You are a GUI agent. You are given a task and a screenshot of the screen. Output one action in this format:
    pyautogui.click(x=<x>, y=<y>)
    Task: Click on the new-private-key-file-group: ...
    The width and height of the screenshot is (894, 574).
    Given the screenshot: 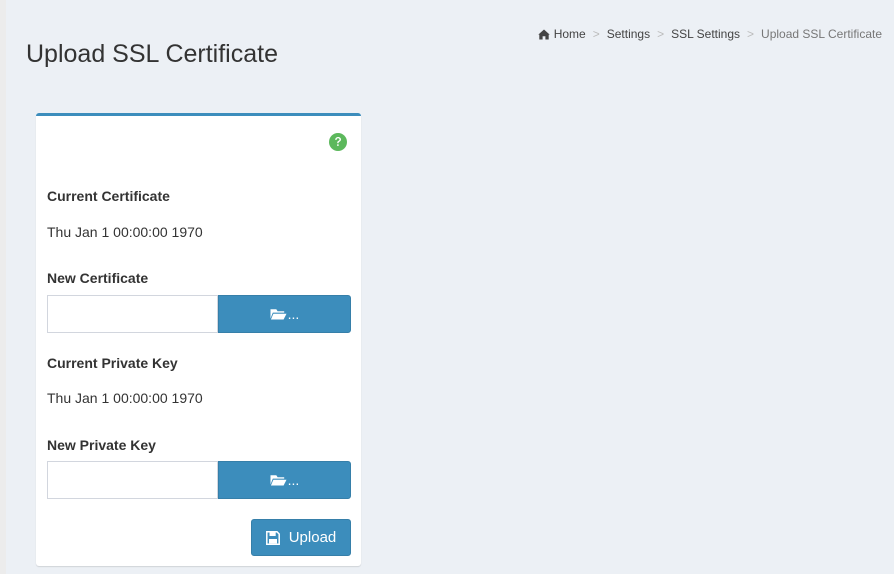 What is the action you would take?
    pyautogui.click(x=199, y=480)
    